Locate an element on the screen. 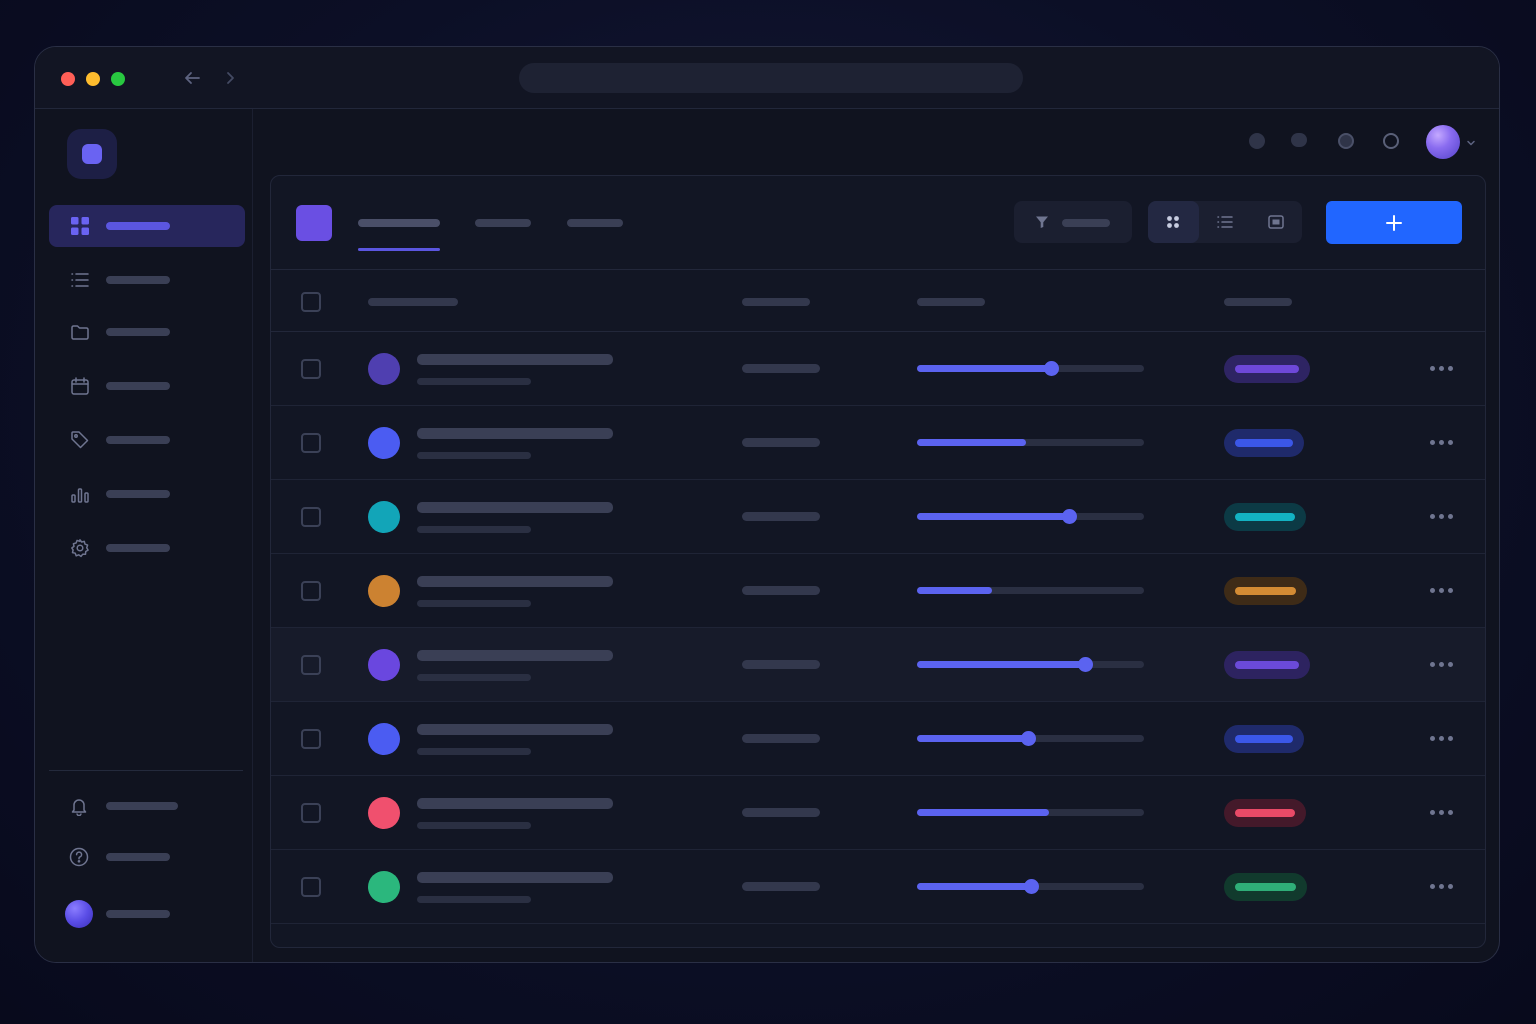  grid-view-icon is located at coordinates (1173, 222).